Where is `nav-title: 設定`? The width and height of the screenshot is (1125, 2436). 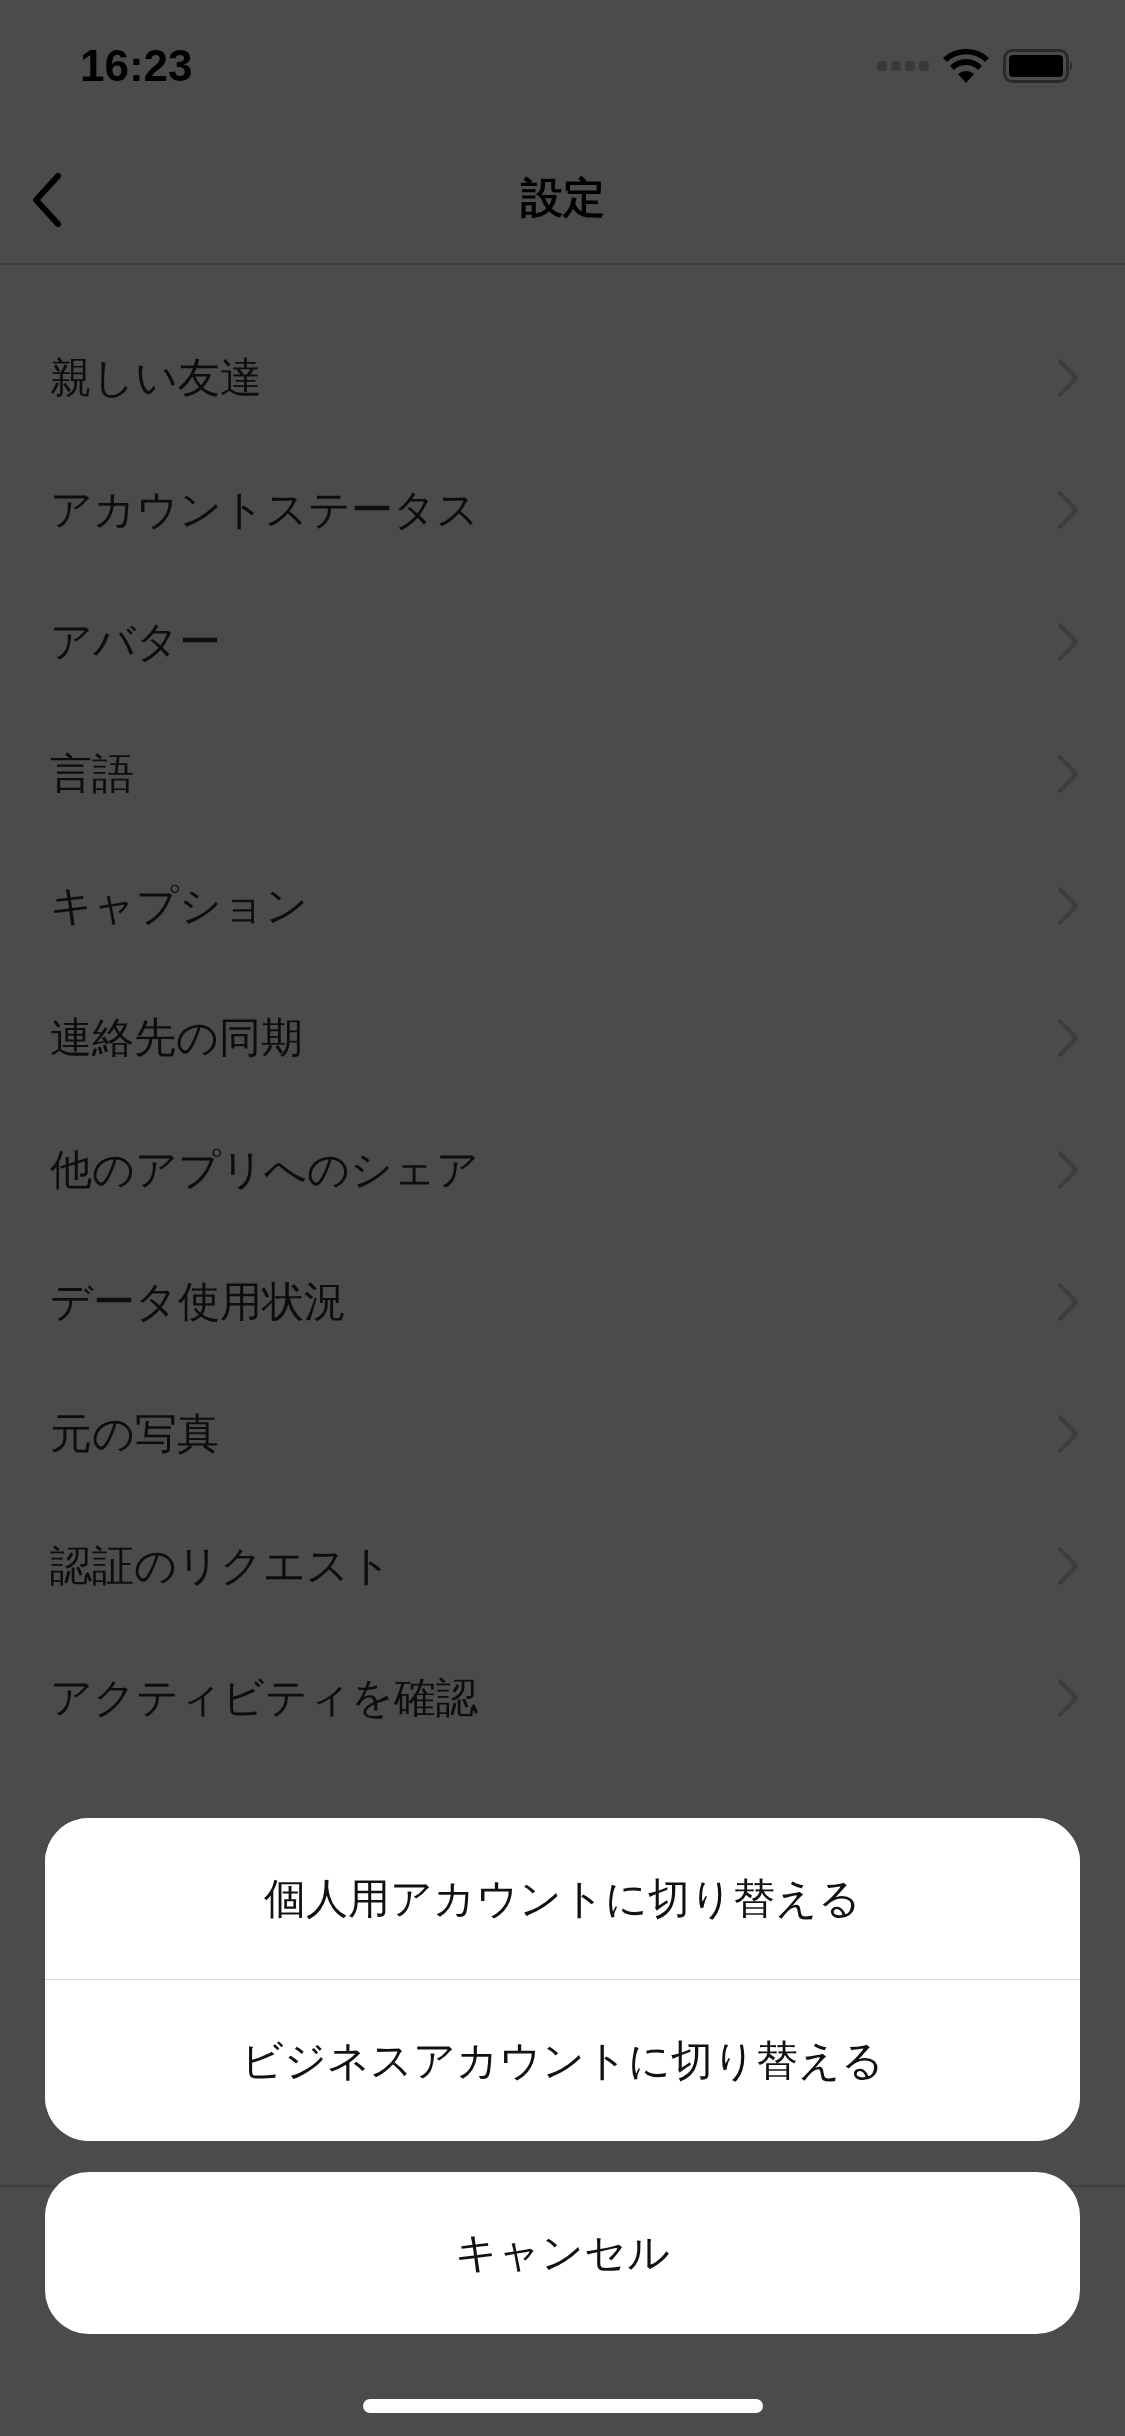 nav-title: 設定 is located at coordinates (562, 197).